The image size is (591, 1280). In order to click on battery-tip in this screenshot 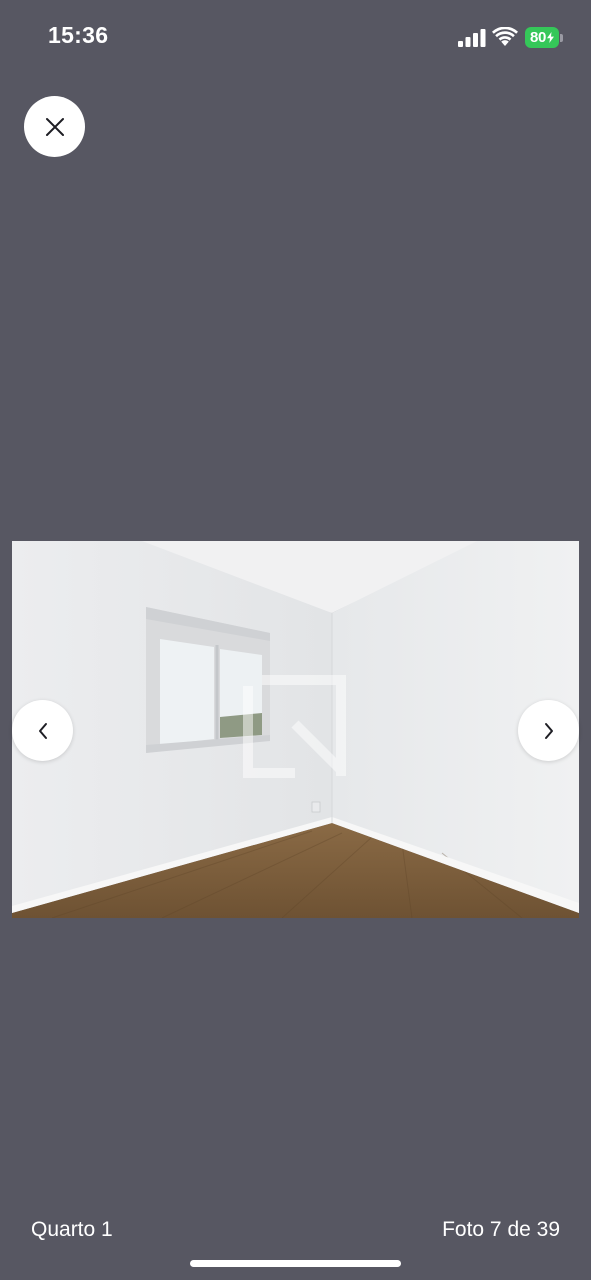, I will do `click(561, 38)`.